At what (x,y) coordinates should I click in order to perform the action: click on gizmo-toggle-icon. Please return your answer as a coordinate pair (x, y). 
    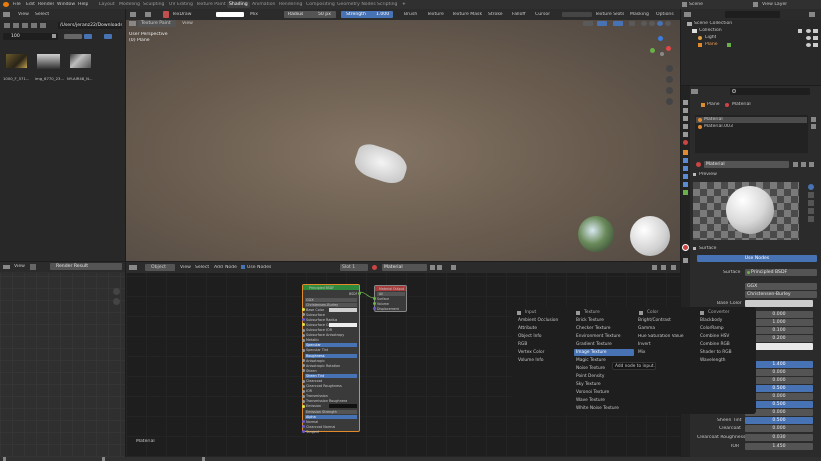
    Looking at the image, I should click on (602, 23).